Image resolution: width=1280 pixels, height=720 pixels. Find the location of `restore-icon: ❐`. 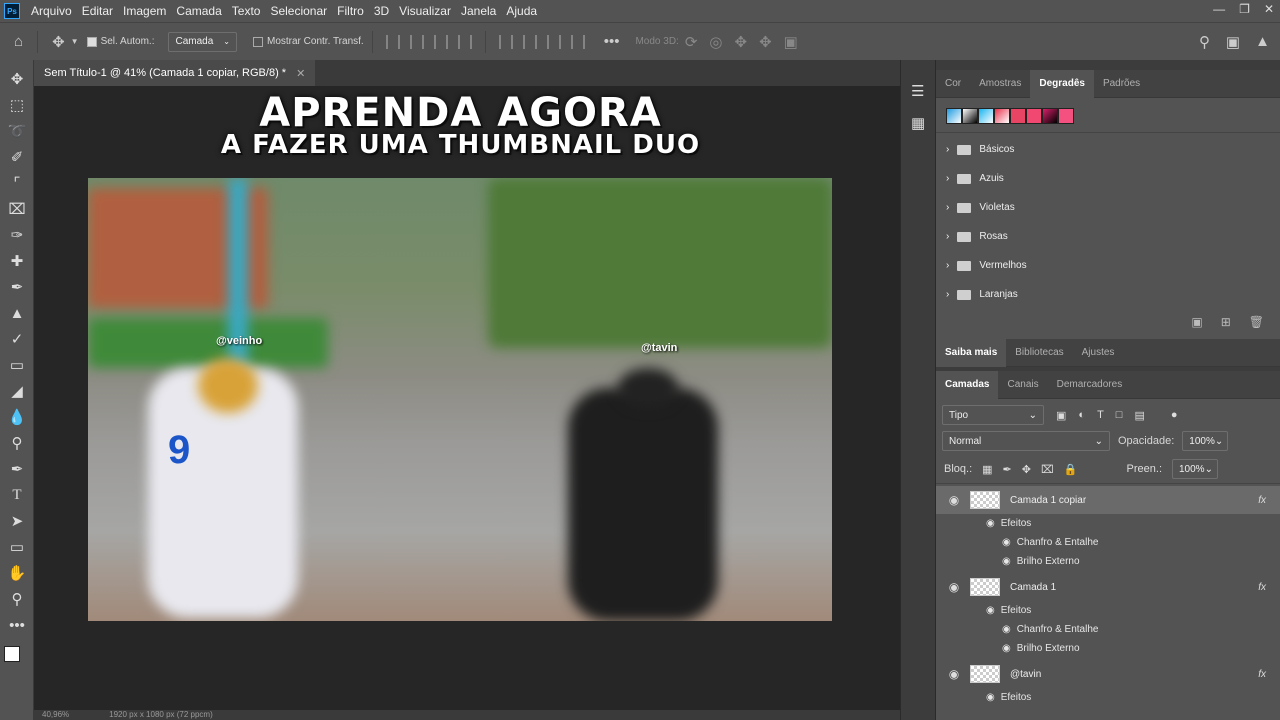

restore-icon: ❐ is located at coordinates (1244, 9).